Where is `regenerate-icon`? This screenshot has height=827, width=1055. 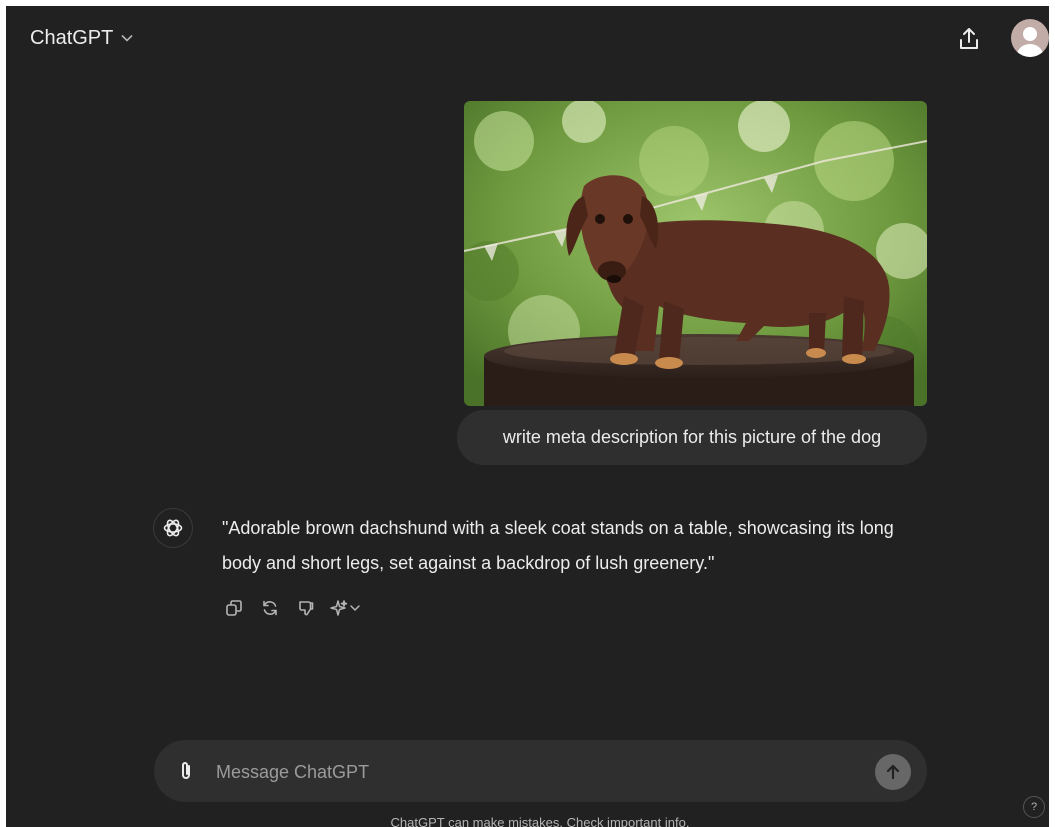
regenerate-icon is located at coordinates (270, 608).